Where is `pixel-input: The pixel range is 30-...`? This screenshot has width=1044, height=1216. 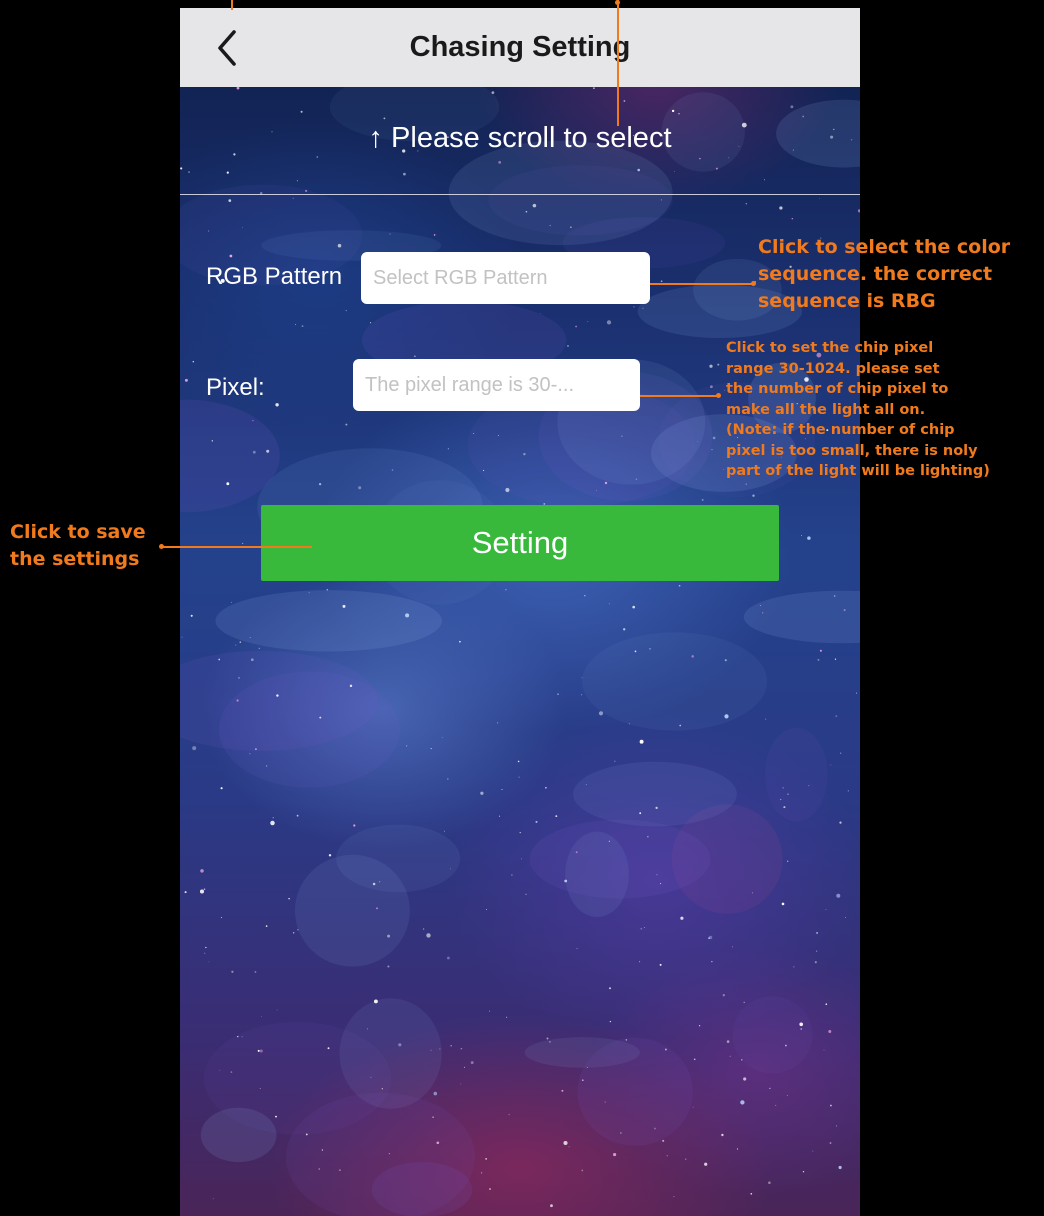
pixel-input: The pixel range is 30-... is located at coordinates (496, 385).